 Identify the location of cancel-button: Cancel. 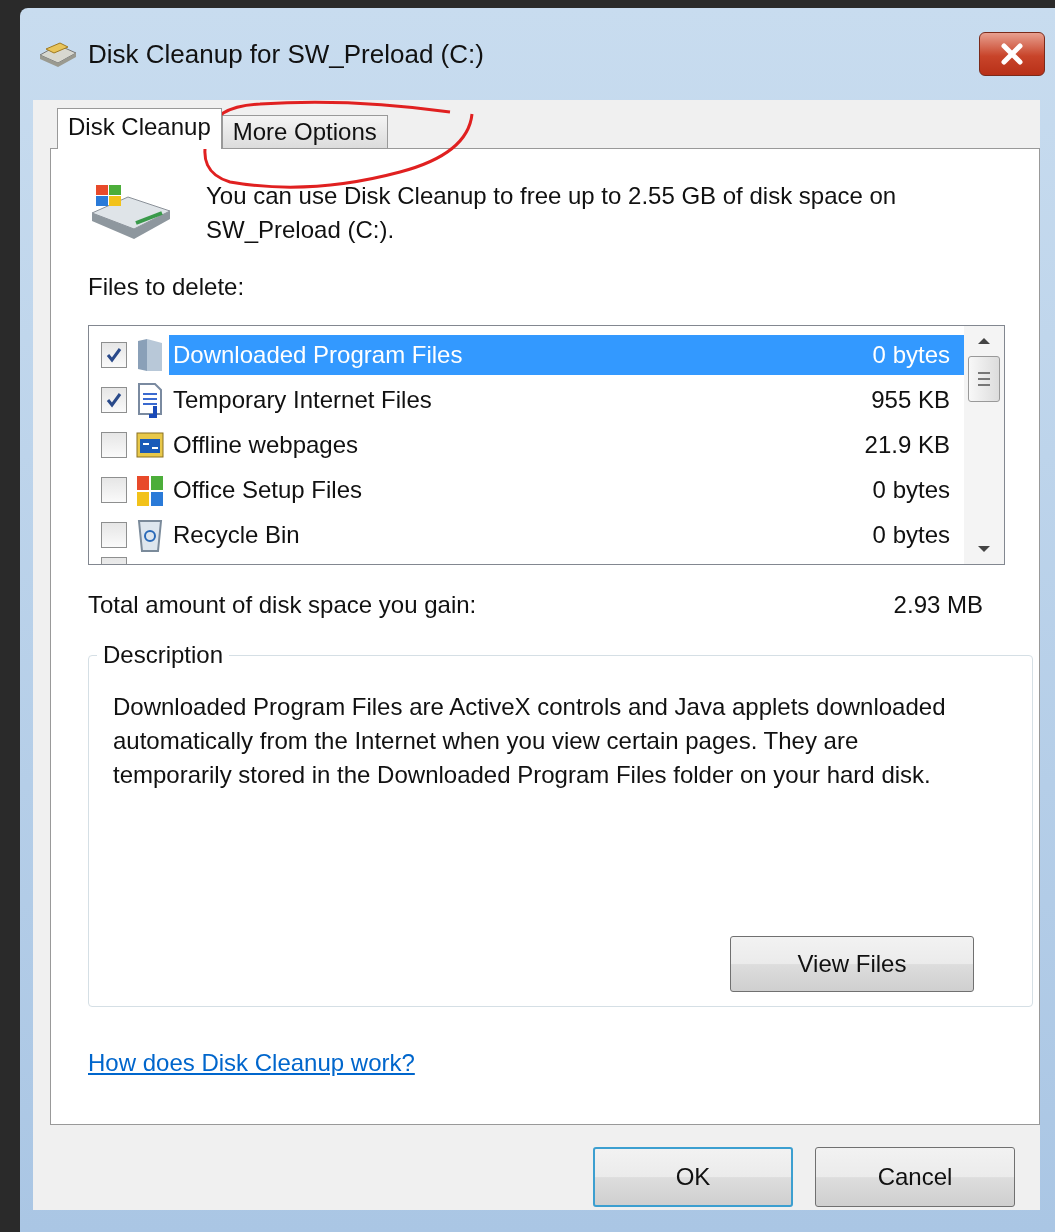
(915, 1177).